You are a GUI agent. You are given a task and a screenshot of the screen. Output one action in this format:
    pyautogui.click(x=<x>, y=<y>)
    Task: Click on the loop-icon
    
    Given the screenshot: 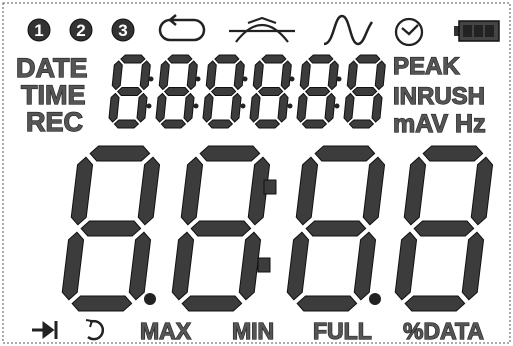 What is the action you would take?
    pyautogui.click(x=182, y=28)
    